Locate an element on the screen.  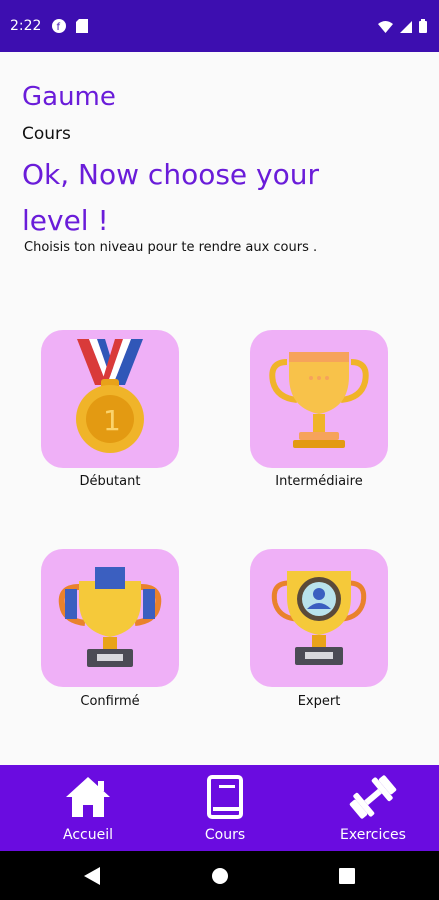
level-card-intermediaire is located at coordinates (319, 399).